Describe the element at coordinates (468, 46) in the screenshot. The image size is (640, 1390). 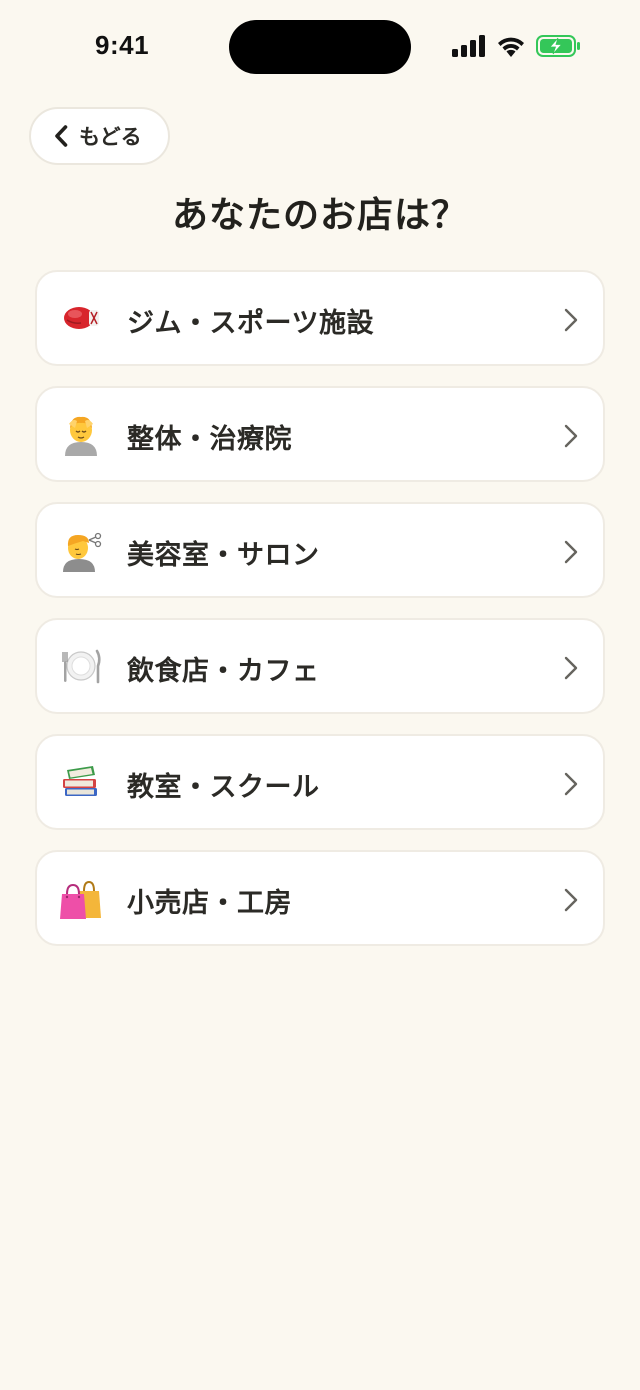
I see `cellular-signal-icon` at that location.